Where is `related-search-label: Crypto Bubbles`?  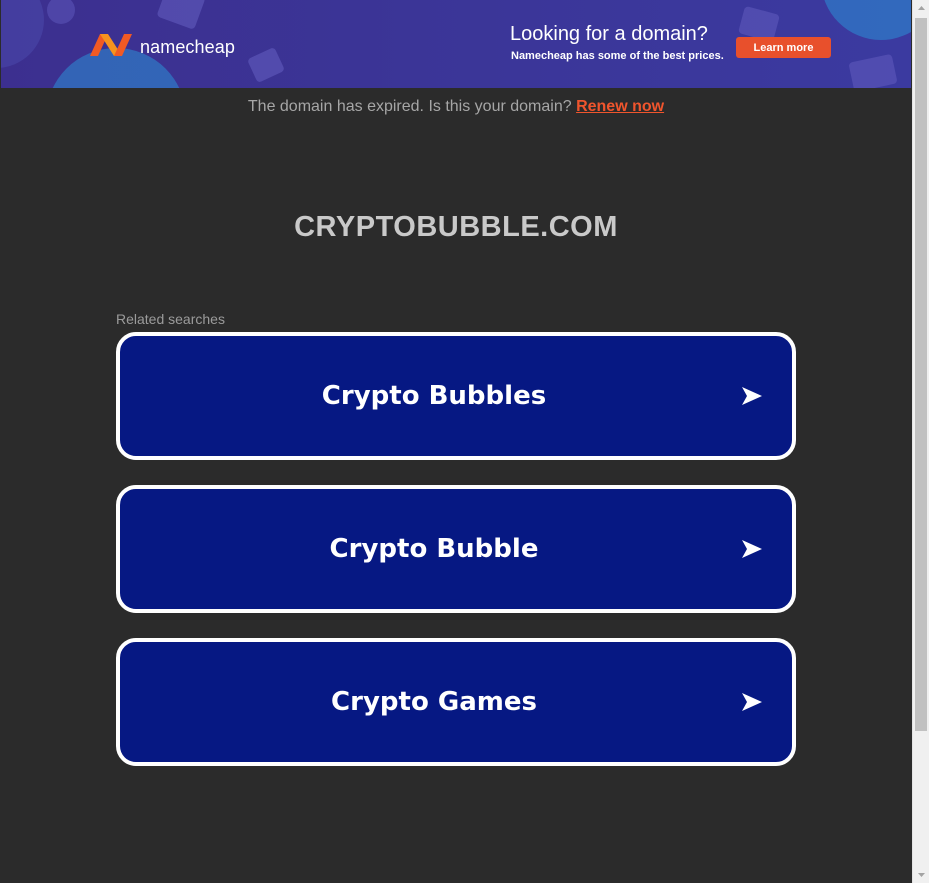 related-search-label: Crypto Bubbles is located at coordinates (434, 396).